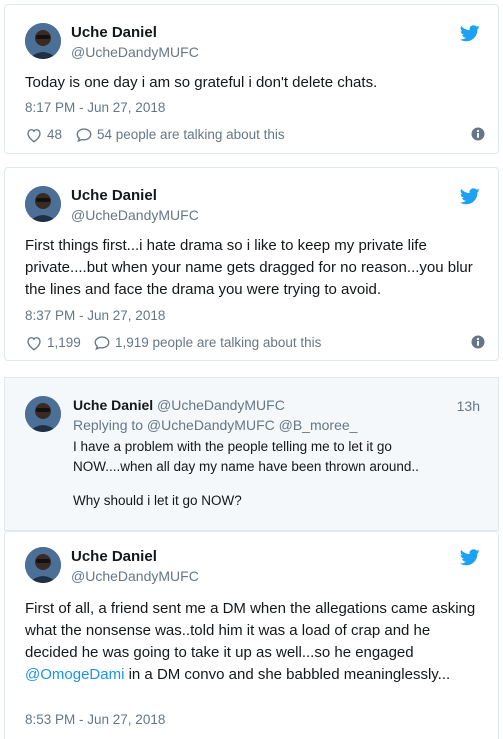 Image resolution: width=503 pixels, height=739 pixels. I want to click on tweet-timestamp: 8:37 PM - Jun 27, 2018, so click(95, 315).